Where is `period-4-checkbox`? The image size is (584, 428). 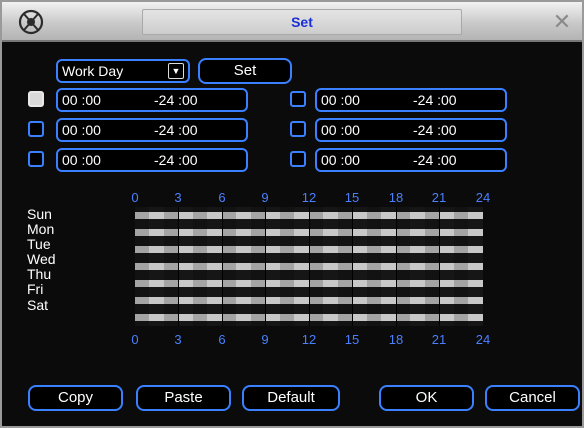 period-4-checkbox is located at coordinates (298, 99).